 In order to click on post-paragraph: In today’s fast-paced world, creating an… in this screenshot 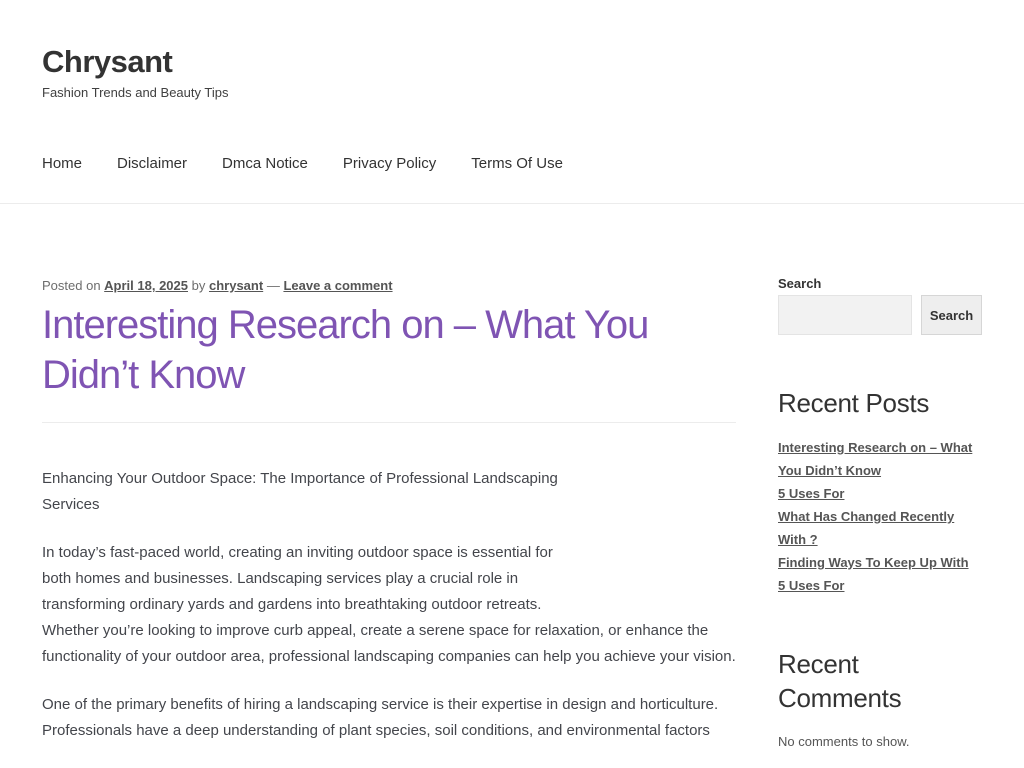, I will do `click(297, 578)`.